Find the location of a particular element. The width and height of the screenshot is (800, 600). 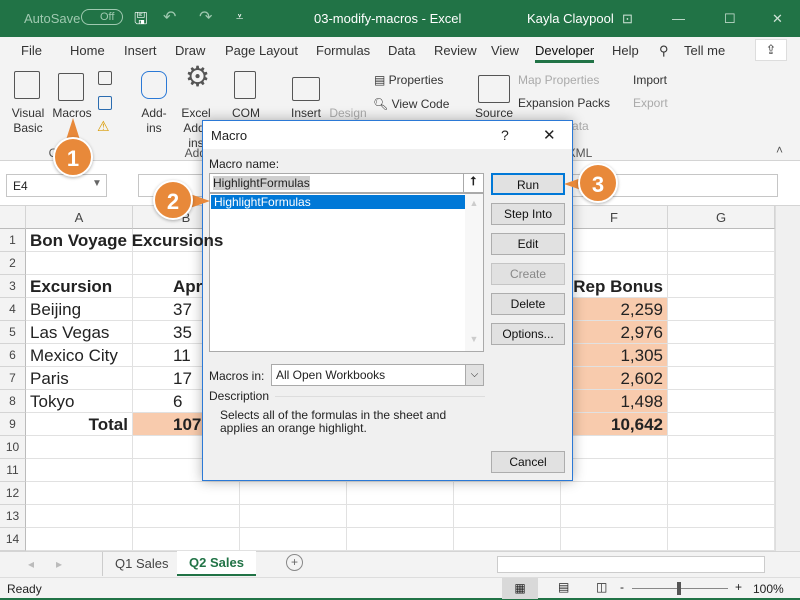

cell-a12 is located at coordinates (79, 493).